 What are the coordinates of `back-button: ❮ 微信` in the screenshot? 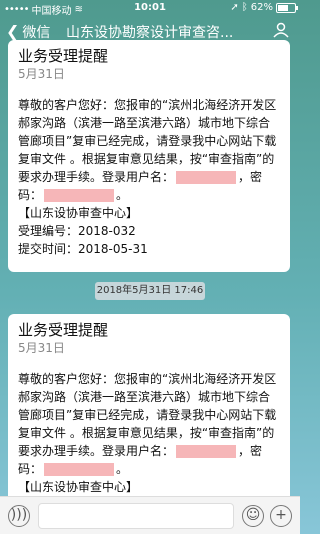 It's located at (28, 32).